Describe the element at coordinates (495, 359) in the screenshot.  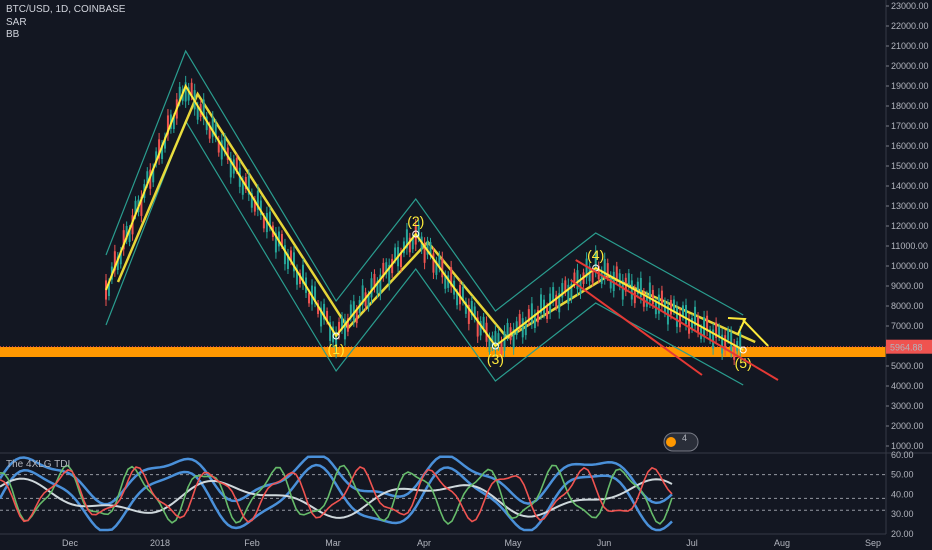
I see `wave-label: (3)` at that location.